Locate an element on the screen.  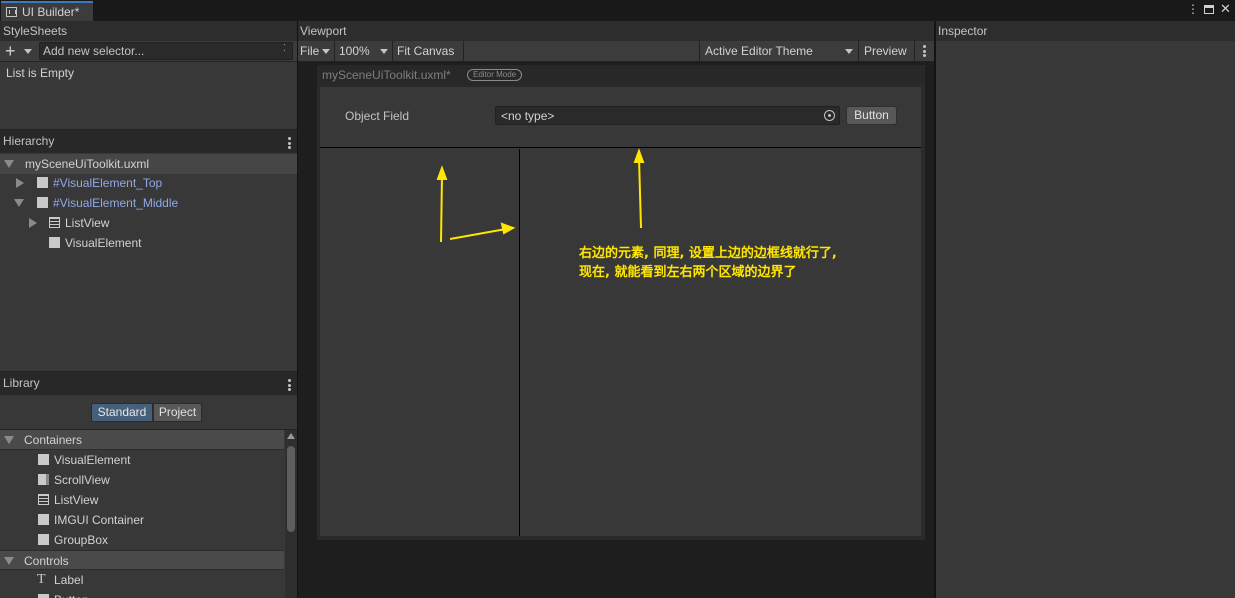
section-title: Controls is located at coordinates (46, 561).